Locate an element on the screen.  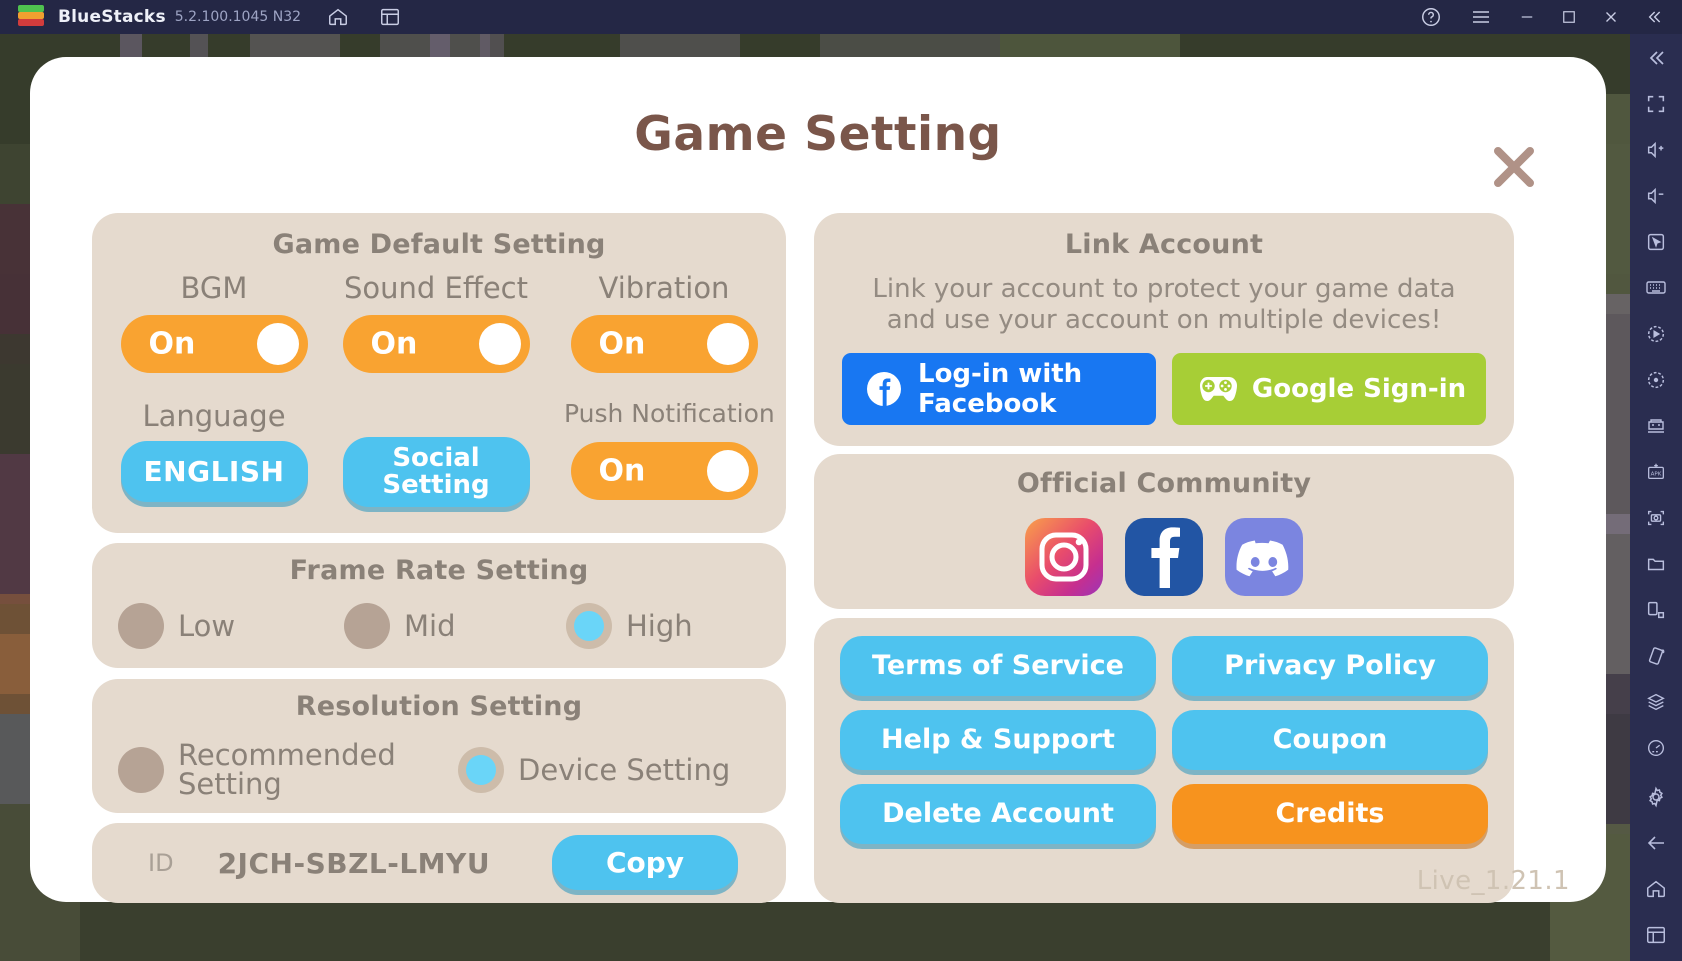
help-and-support-button: Help & Support is located at coordinates (998, 740).